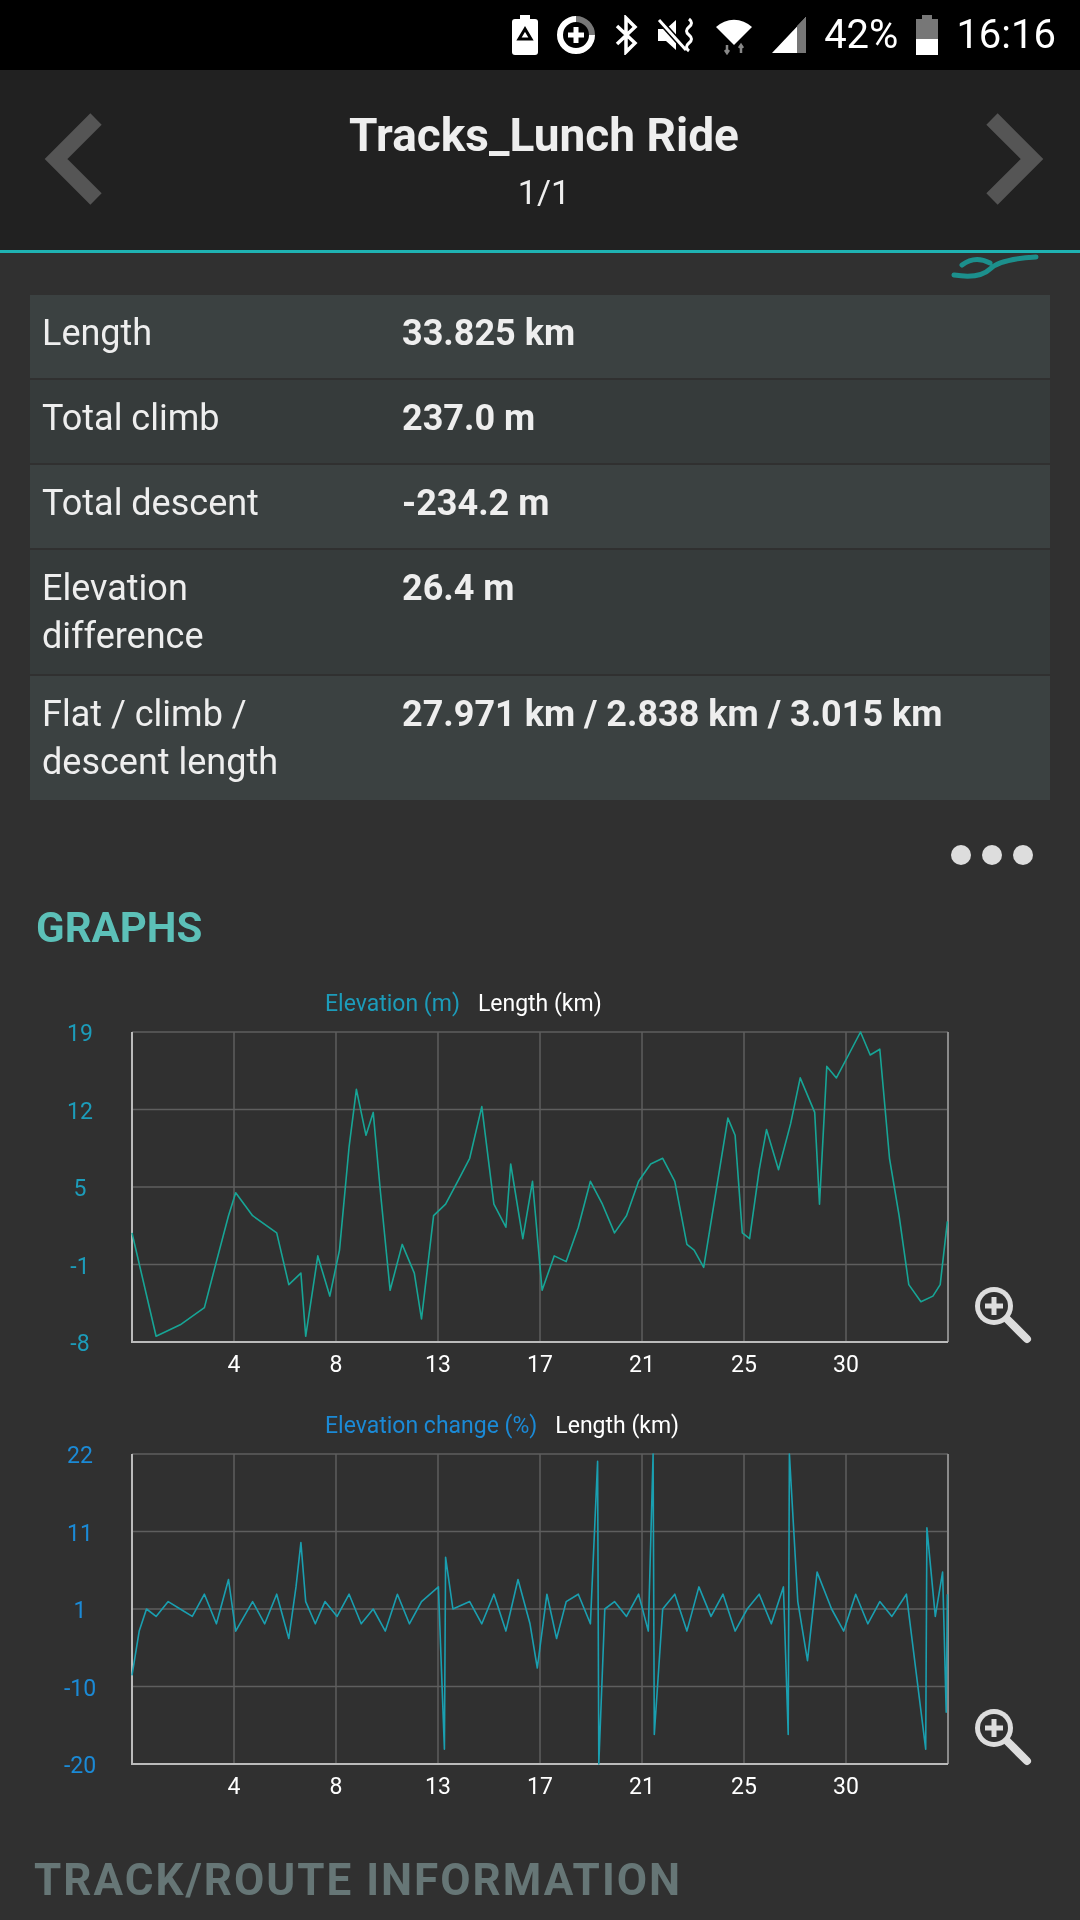 Image resolution: width=1080 pixels, height=1920 pixels. Describe the element at coordinates (489, 333) in the screenshot. I see `statistic-value: 33.825 km` at that location.